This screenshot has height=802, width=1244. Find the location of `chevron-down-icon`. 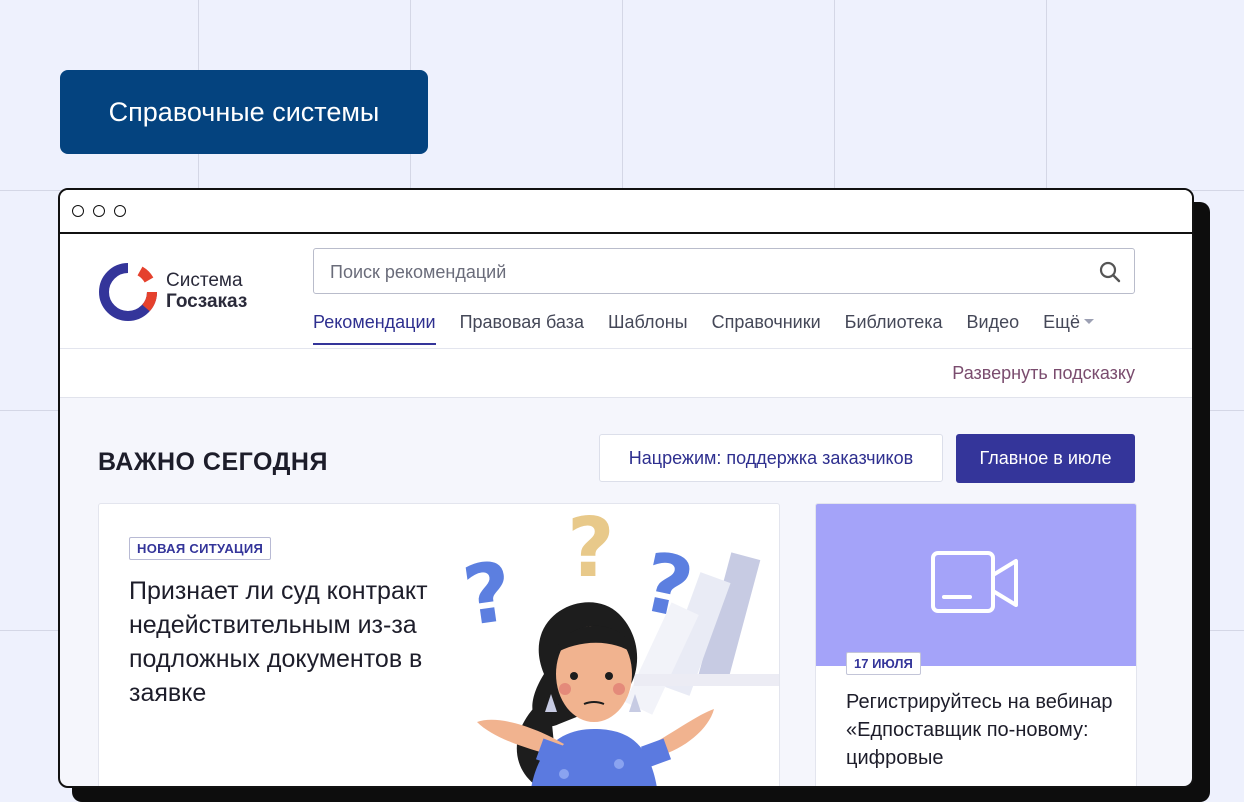

chevron-down-icon is located at coordinates (1088, 322).